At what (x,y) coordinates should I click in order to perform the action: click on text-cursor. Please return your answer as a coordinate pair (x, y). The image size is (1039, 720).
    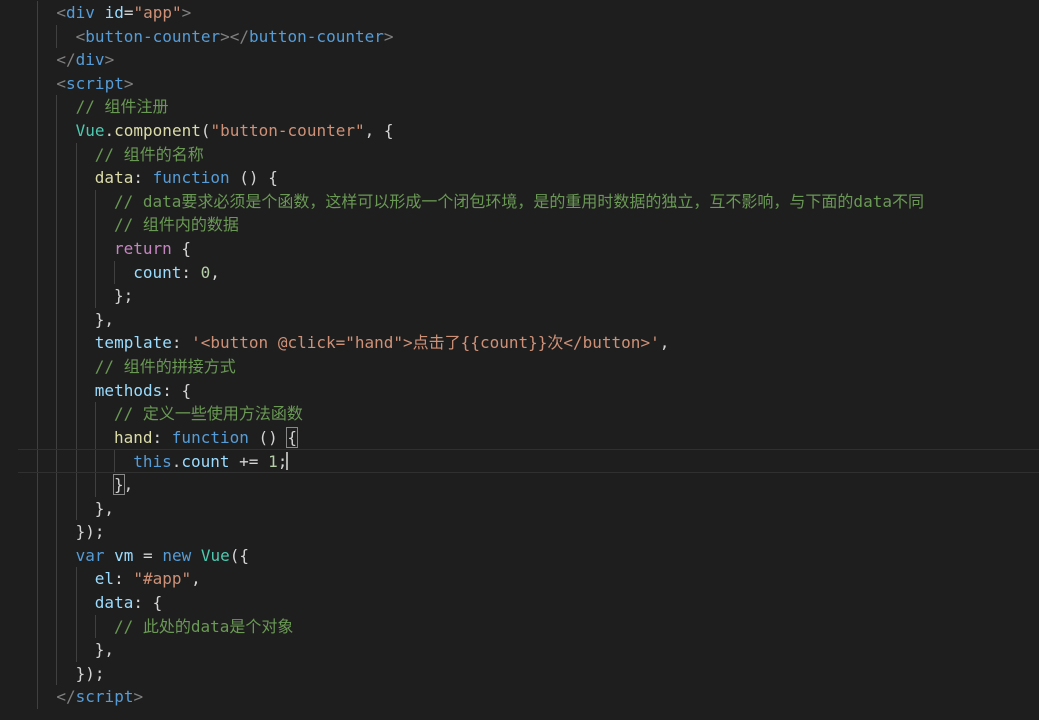
    Looking at the image, I should click on (287, 461).